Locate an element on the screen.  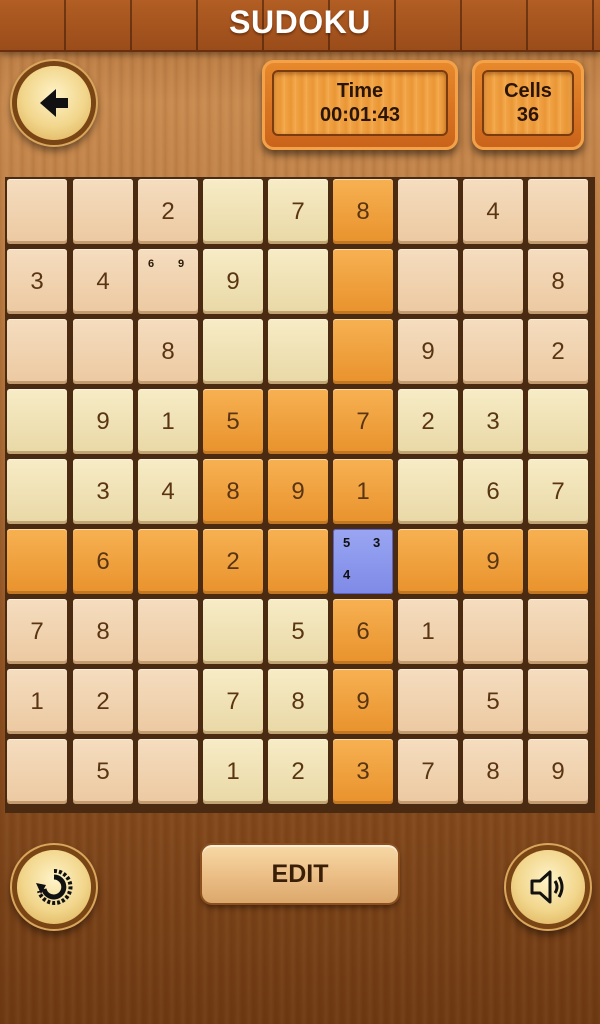
cell-r6-c8: 9 is located at coordinates (493, 561).